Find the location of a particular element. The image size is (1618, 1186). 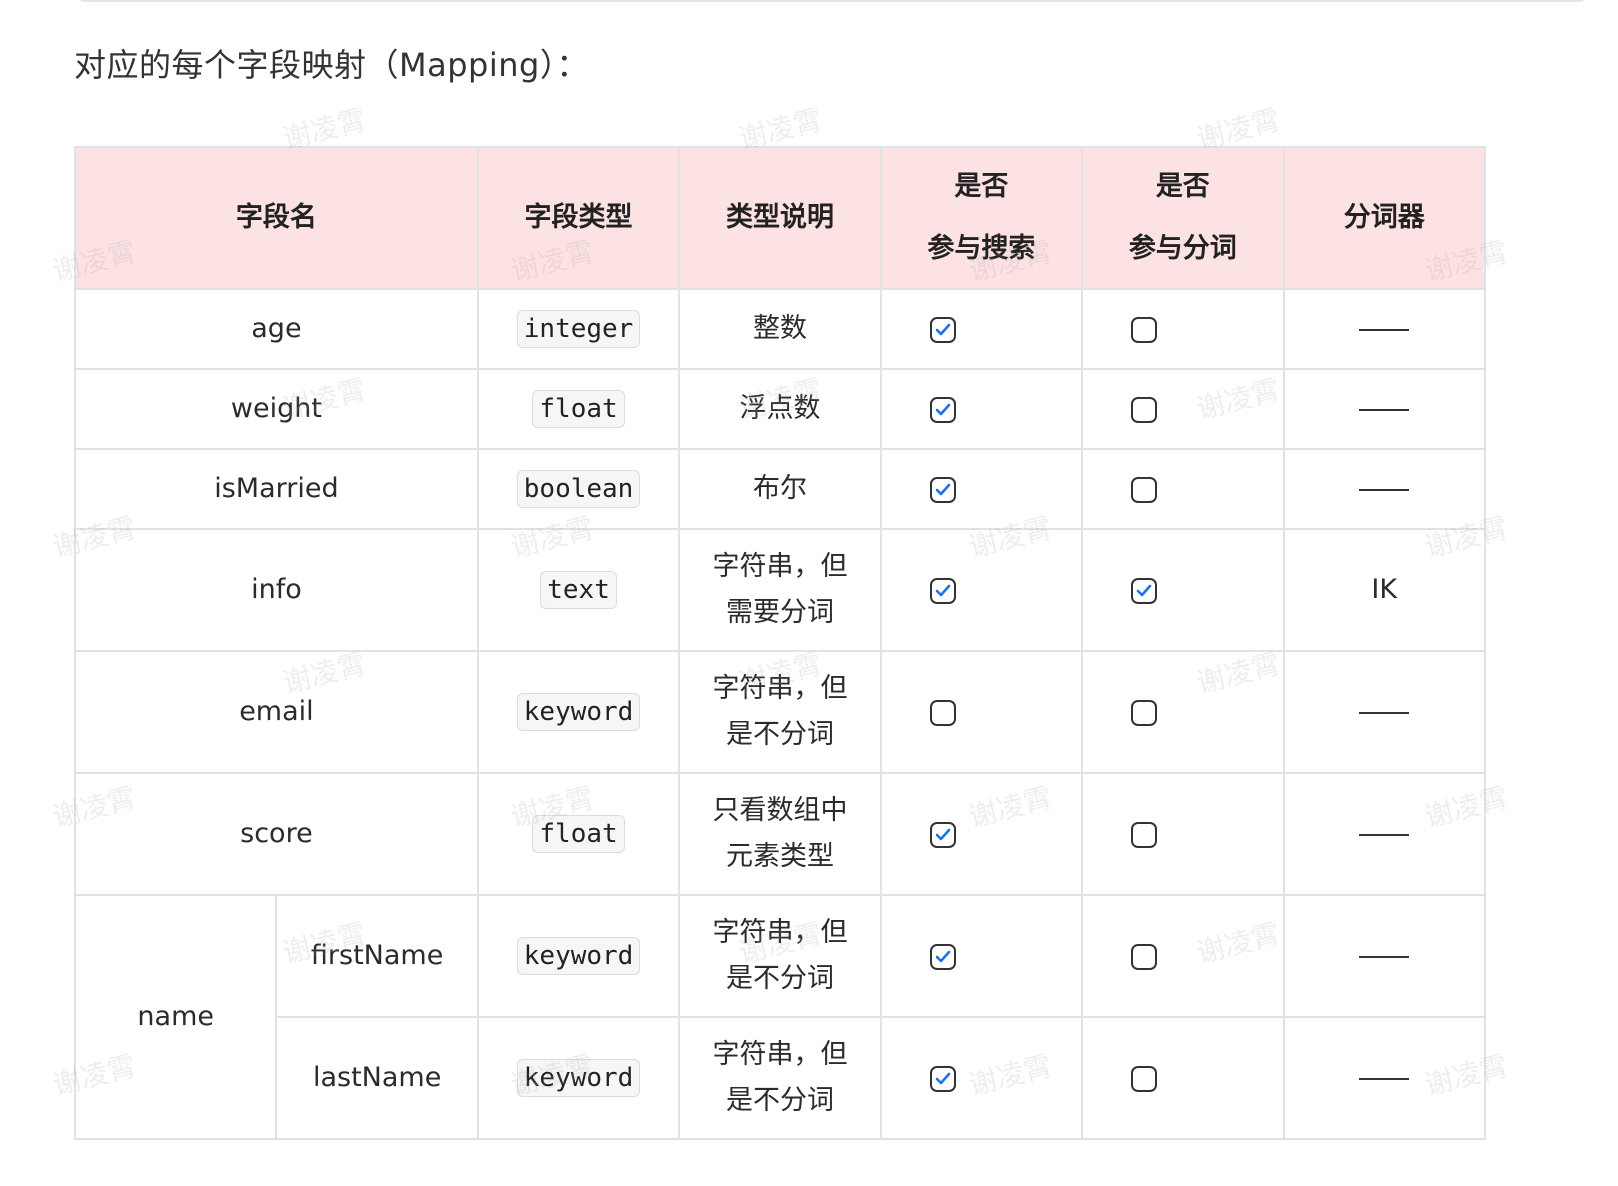

search-checkbox is located at coordinates (942, 712).